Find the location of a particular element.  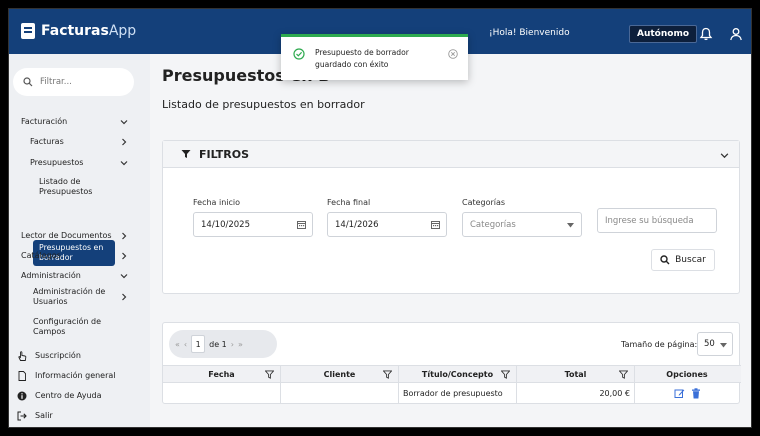

column-total: Total is located at coordinates (576, 374).